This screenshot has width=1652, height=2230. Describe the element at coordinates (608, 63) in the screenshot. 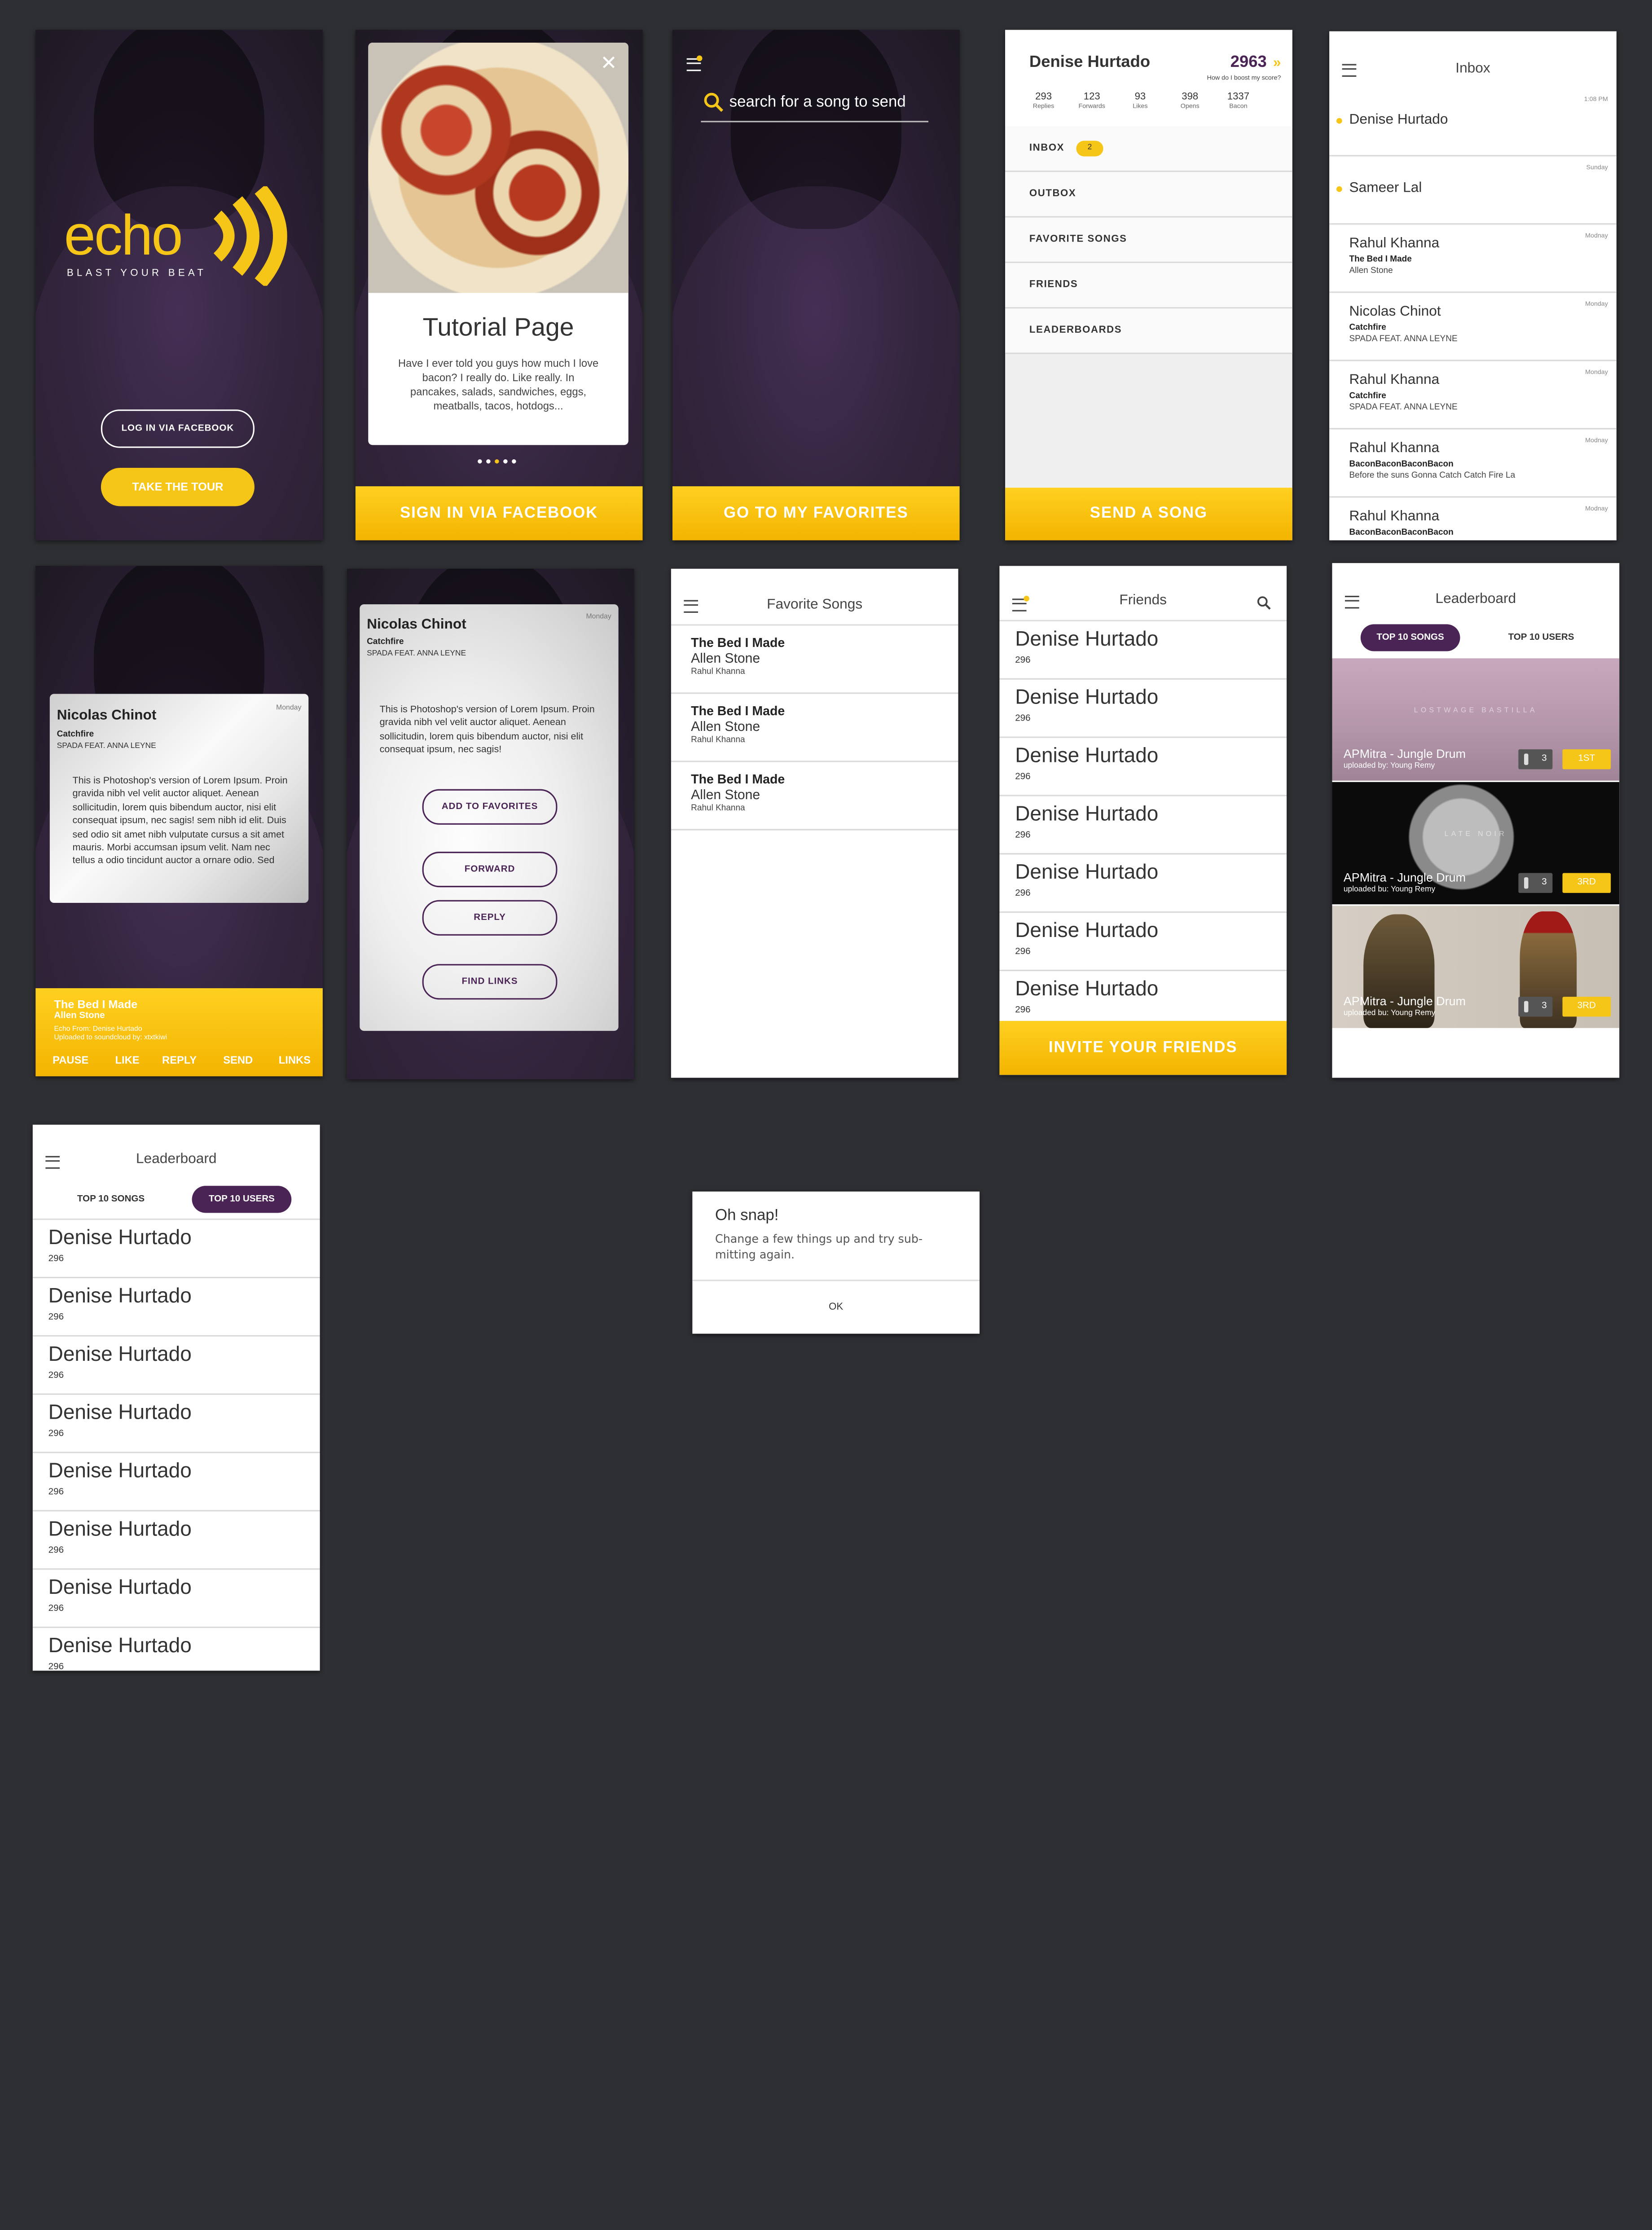

I see `close-icon: ✕` at that location.